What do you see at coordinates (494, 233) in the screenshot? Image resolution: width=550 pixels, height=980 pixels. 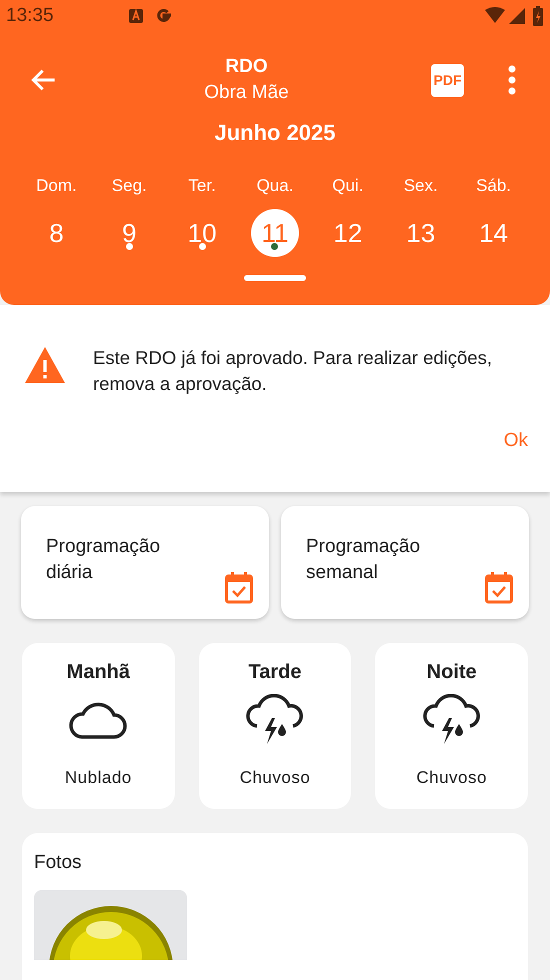 I see `day-button: 14` at bounding box center [494, 233].